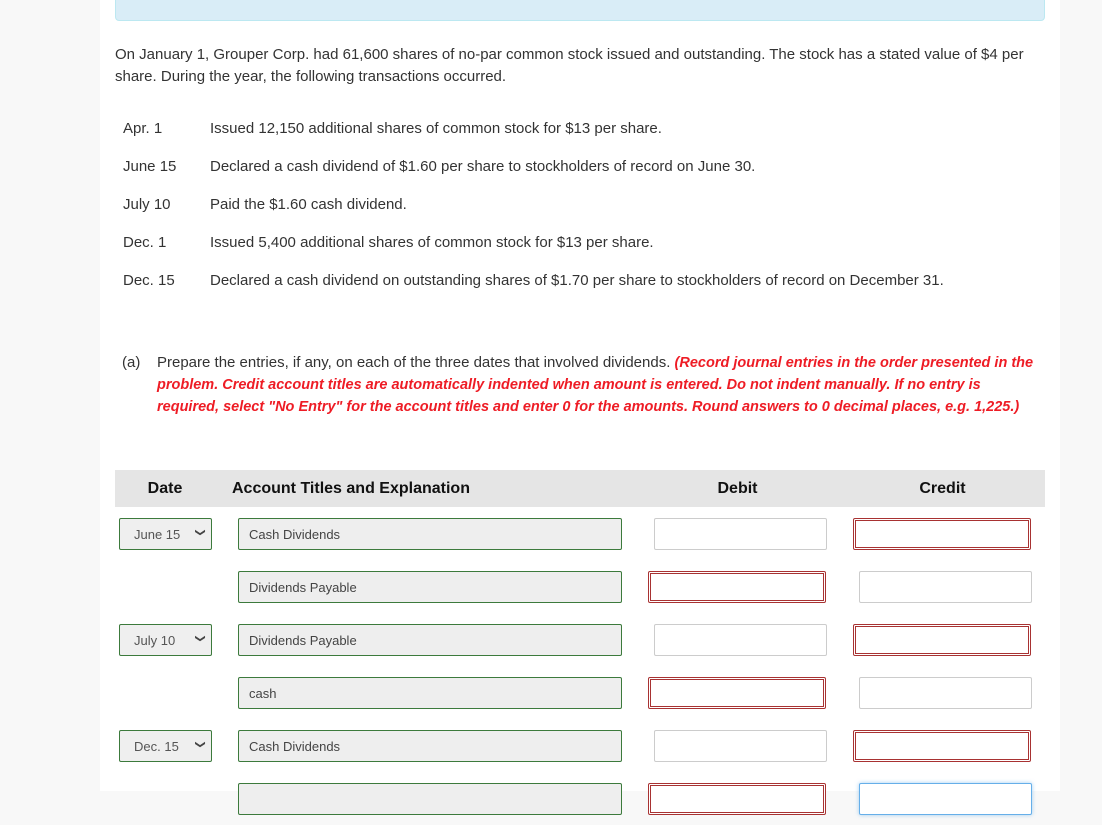  What do you see at coordinates (351, 488) in the screenshot?
I see `header-account: Account Titles and Explanation` at bounding box center [351, 488].